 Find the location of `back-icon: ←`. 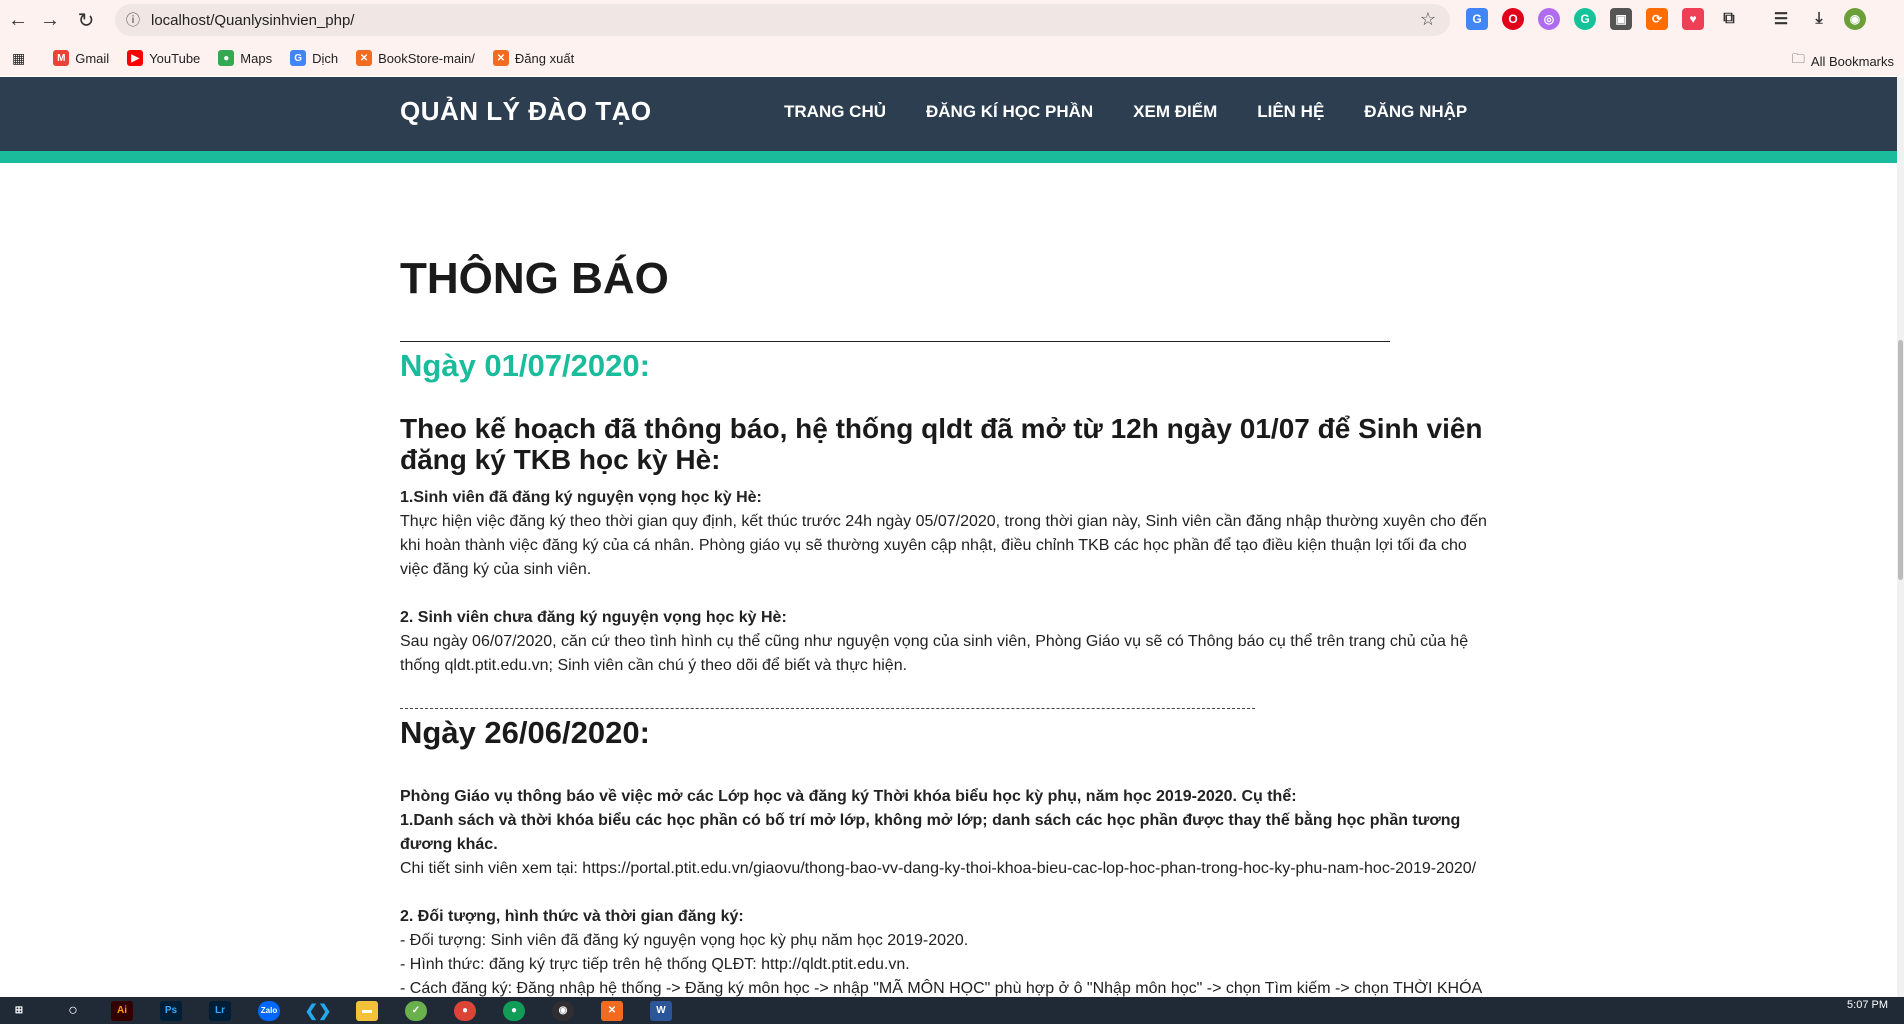

back-icon: ← is located at coordinates (18, 20).